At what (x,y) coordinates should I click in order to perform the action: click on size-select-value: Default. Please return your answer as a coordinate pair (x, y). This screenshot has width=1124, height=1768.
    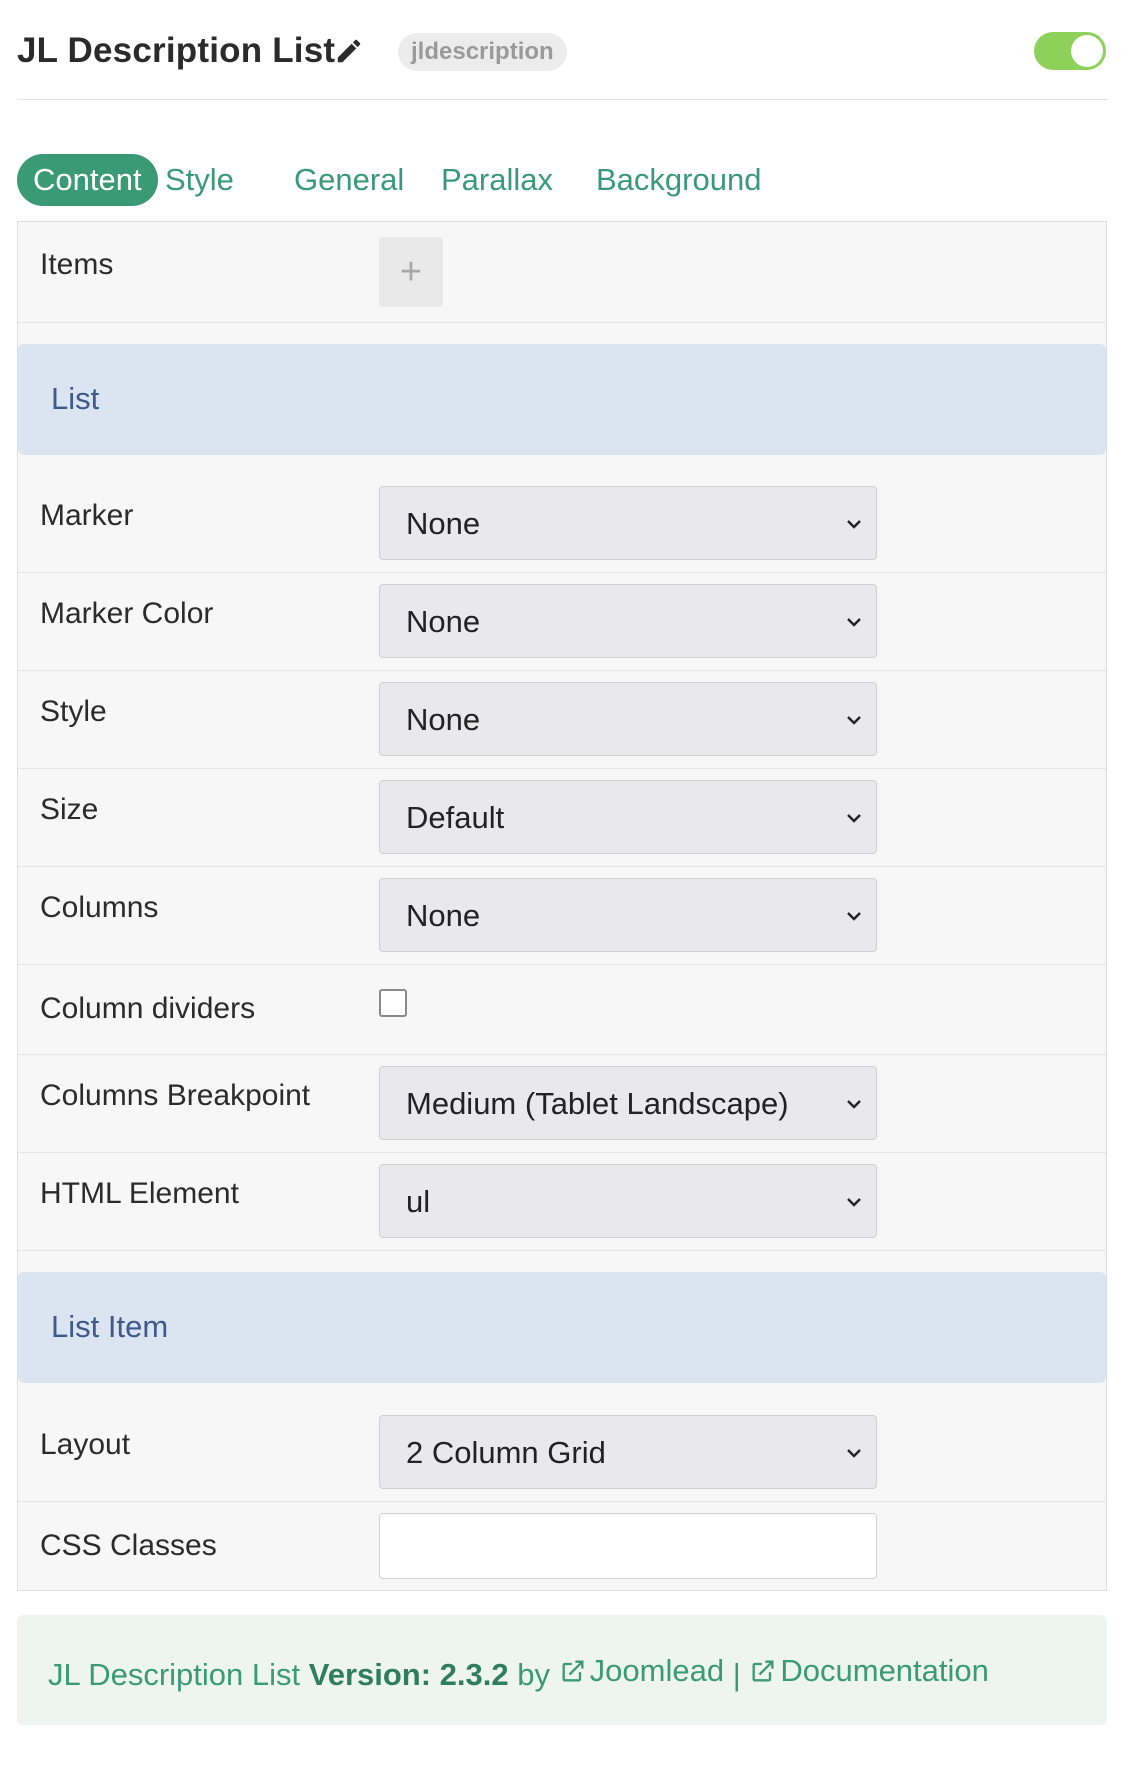
    Looking at the image, I should click on (455, 817).